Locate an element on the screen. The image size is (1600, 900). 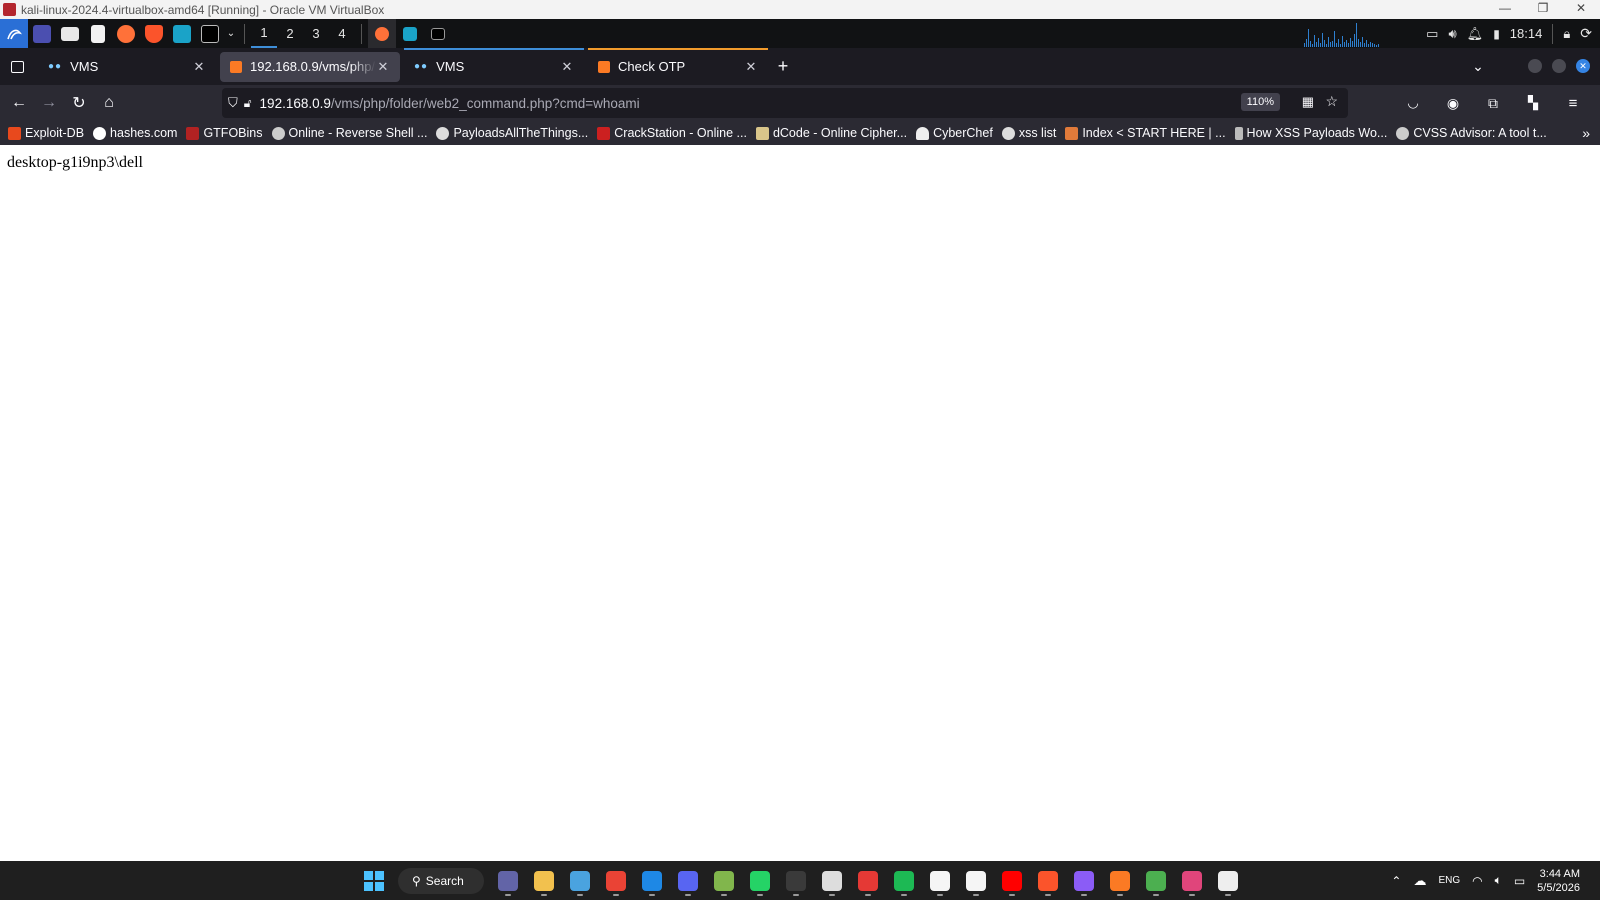
start-button is located at coordinates (374, 881).